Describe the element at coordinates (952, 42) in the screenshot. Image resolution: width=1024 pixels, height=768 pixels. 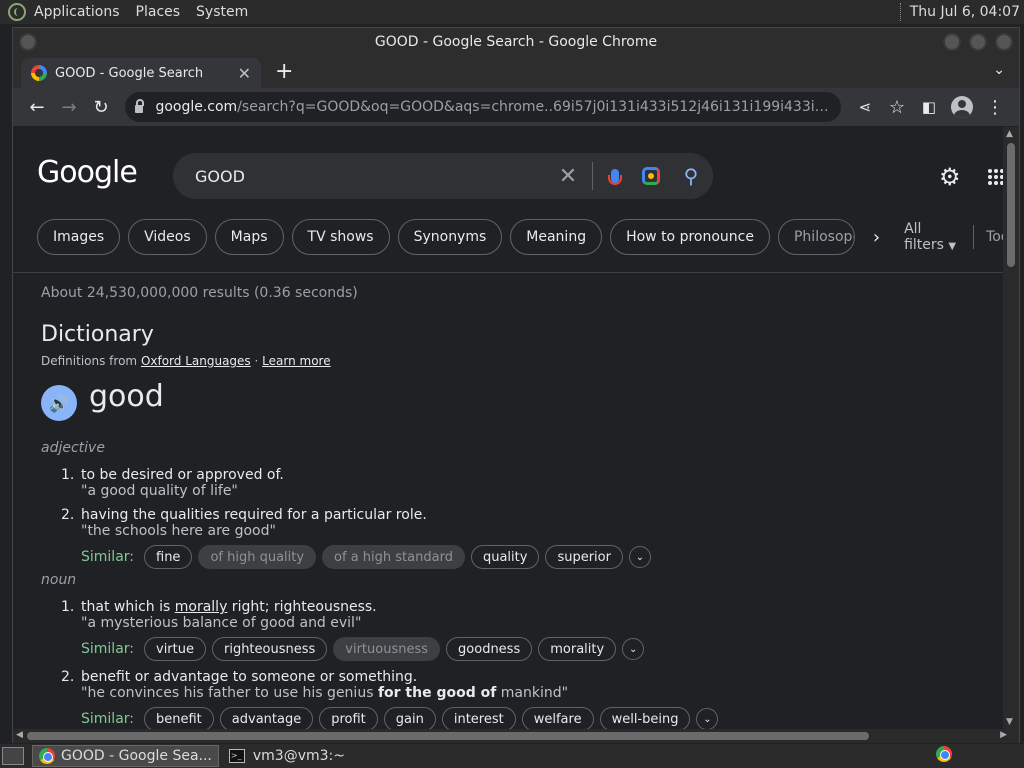
I see `minimize-button` at that location.